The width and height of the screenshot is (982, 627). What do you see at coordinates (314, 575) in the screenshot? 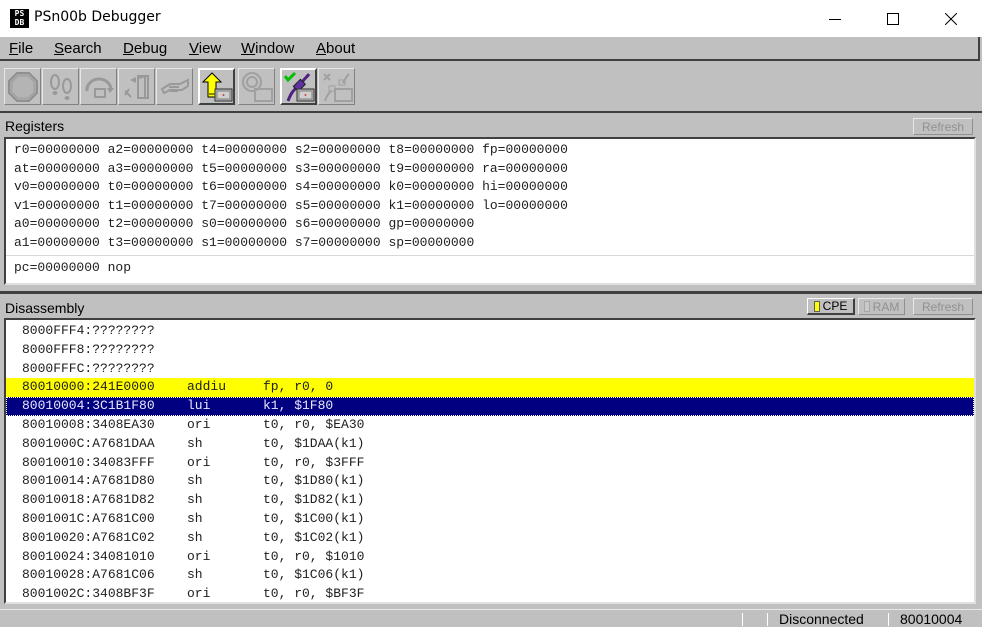
I see `instruction-operands: t0, $1C06(k1)` at bounding box center [314, 575].